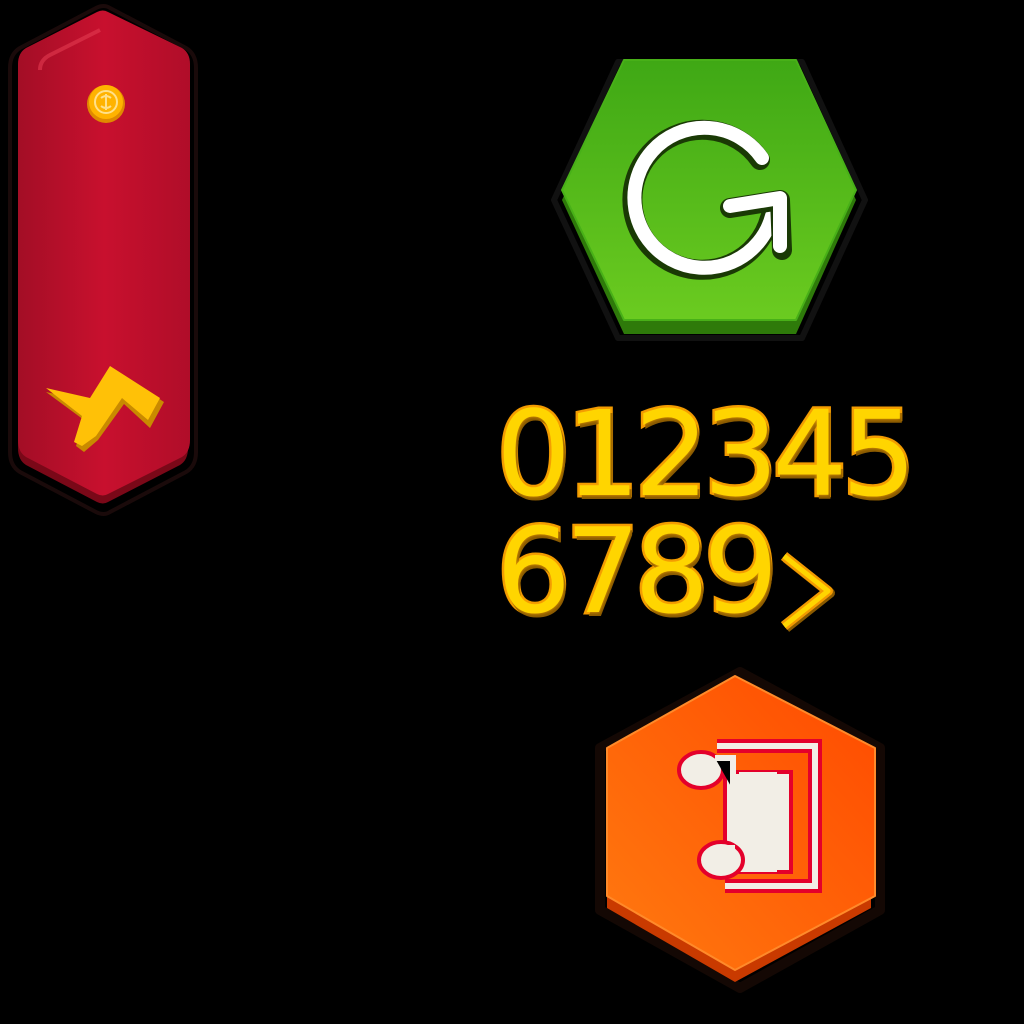 The image size is (1024, 1024). Describe the element at coordinates (636, 571) in the screenshot. I see `digit-font-row-2: 6789` at that location.